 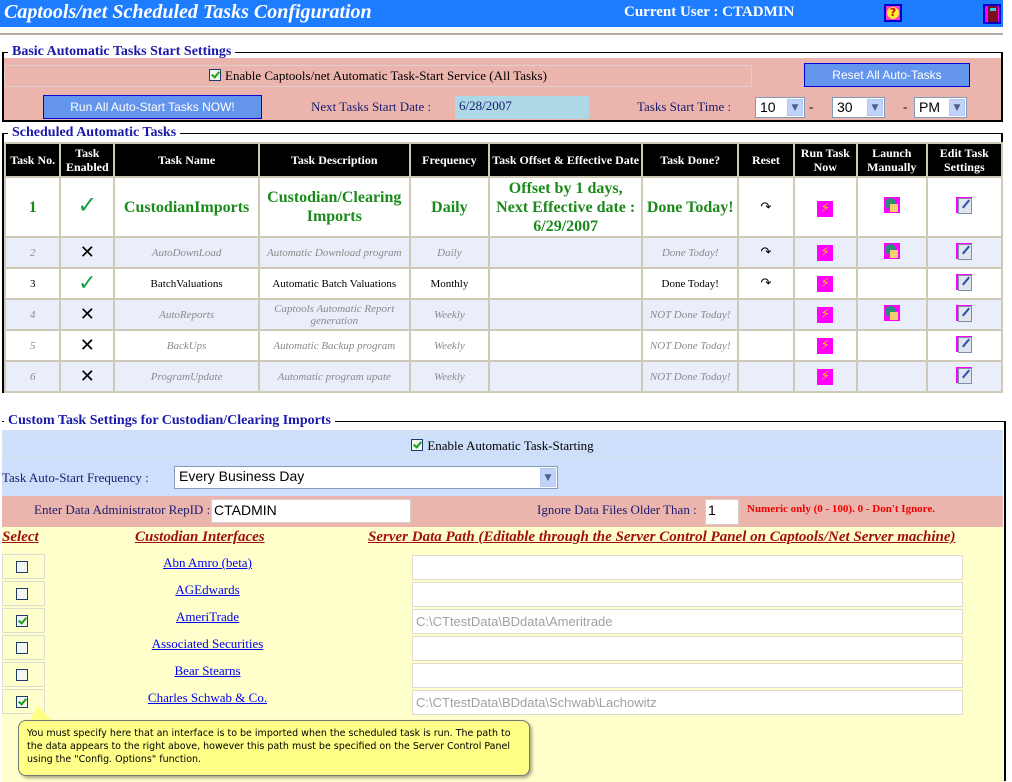 What do you see at coordinates (152, 107) in the screenshot?
I see `run-all-now-button: Run All Auto-Start Tasks NOW!` at bounding box center [152, 107].